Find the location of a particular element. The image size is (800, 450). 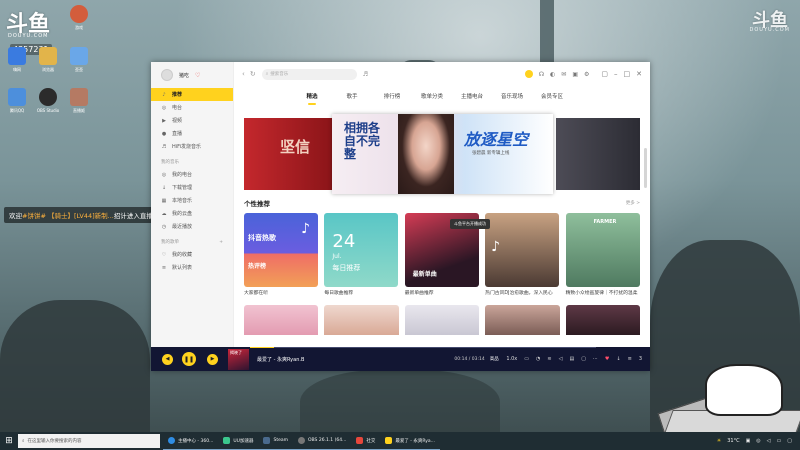

maximize-icon: □ is located at coordinates (627, 74).